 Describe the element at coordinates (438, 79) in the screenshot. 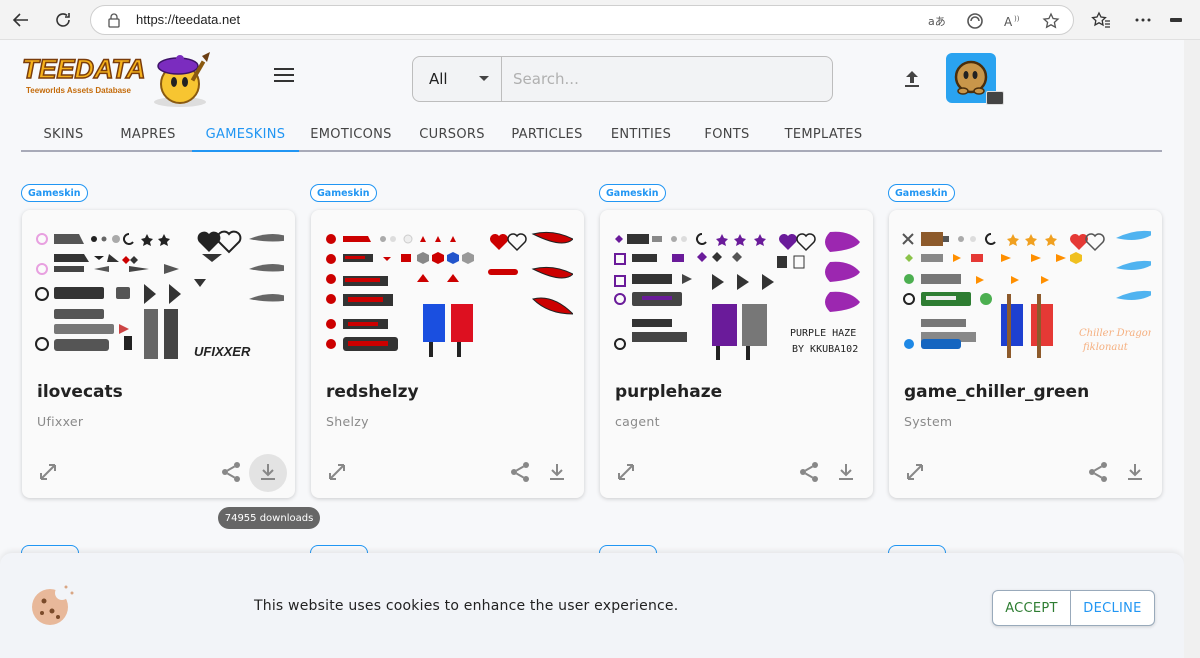

I see `category-select-value: All` at that location.